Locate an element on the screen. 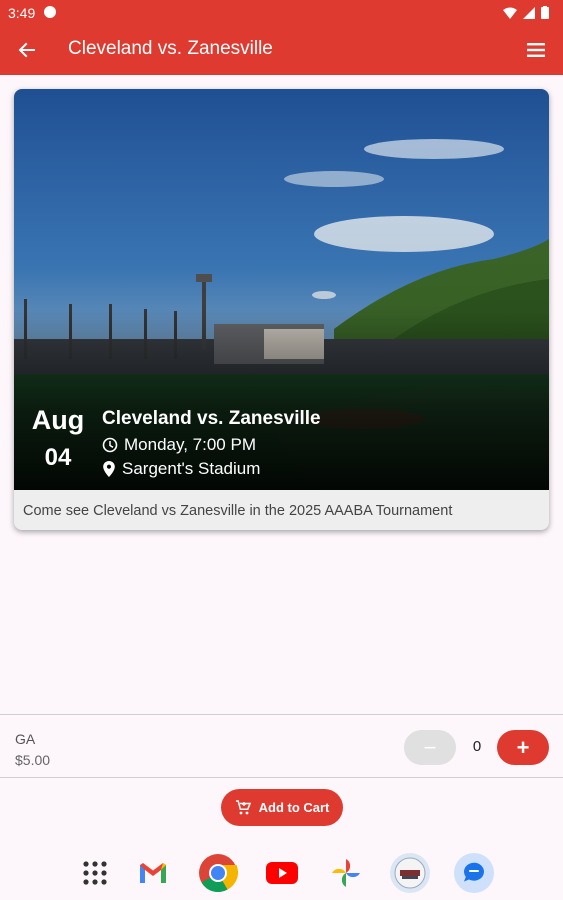  event-venue: Sargent's Stadium is located at coordinates (191, 468).